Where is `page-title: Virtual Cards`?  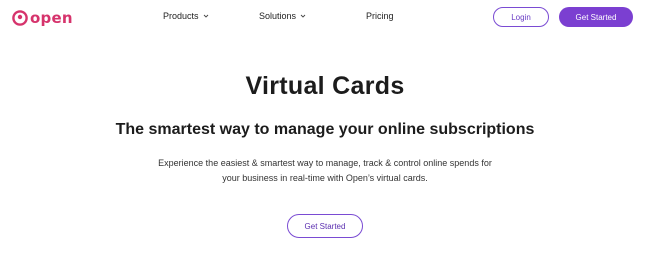
page-title: Virtual Cards is located at coordinates (325, 86).